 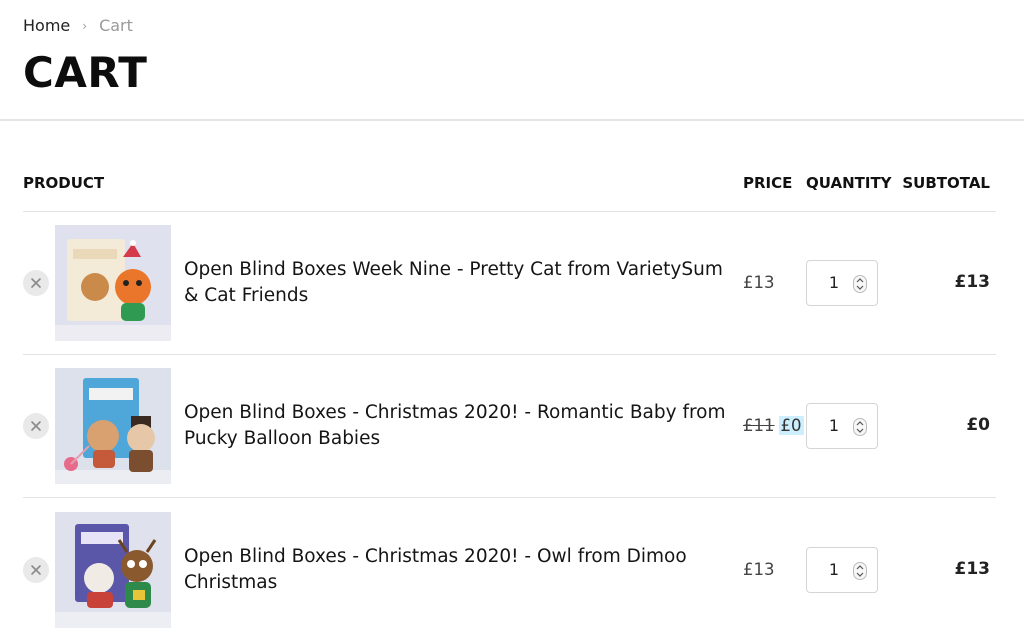 I want to click on header-subtotal: SUBTOTAL, so click(x=946, y=183).